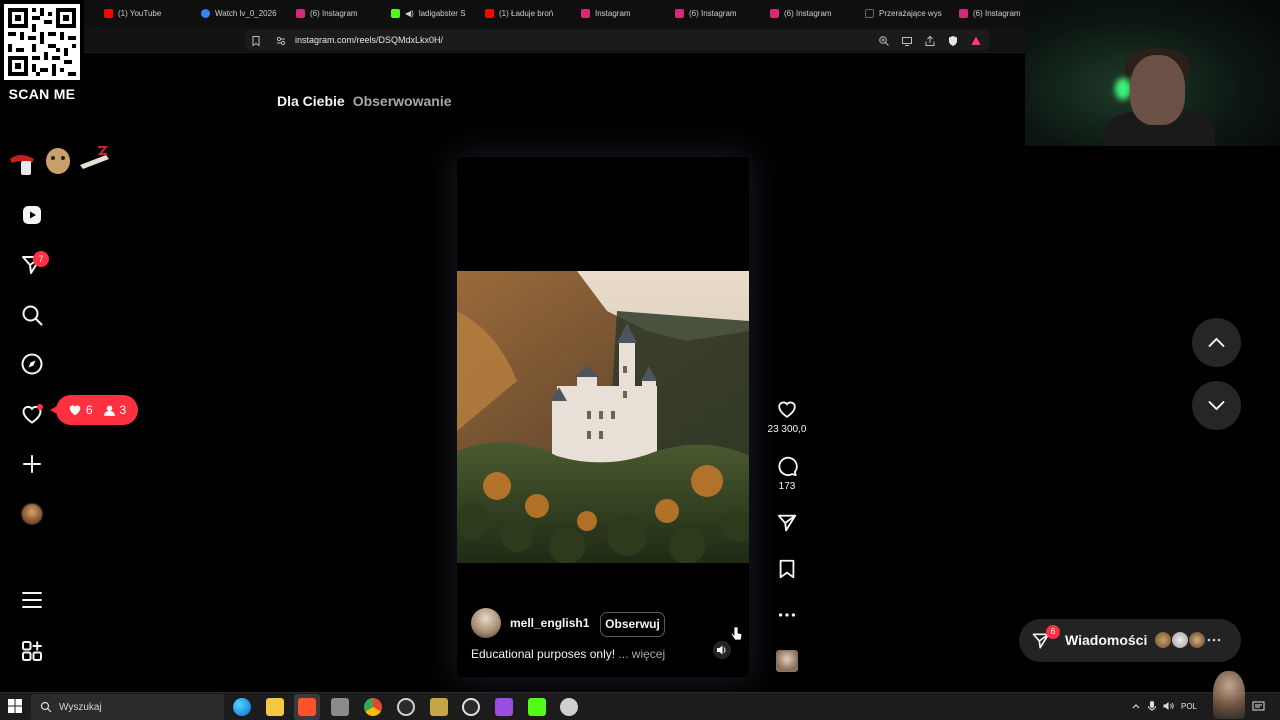  I want to click on heart-icon, so click(32, 414).